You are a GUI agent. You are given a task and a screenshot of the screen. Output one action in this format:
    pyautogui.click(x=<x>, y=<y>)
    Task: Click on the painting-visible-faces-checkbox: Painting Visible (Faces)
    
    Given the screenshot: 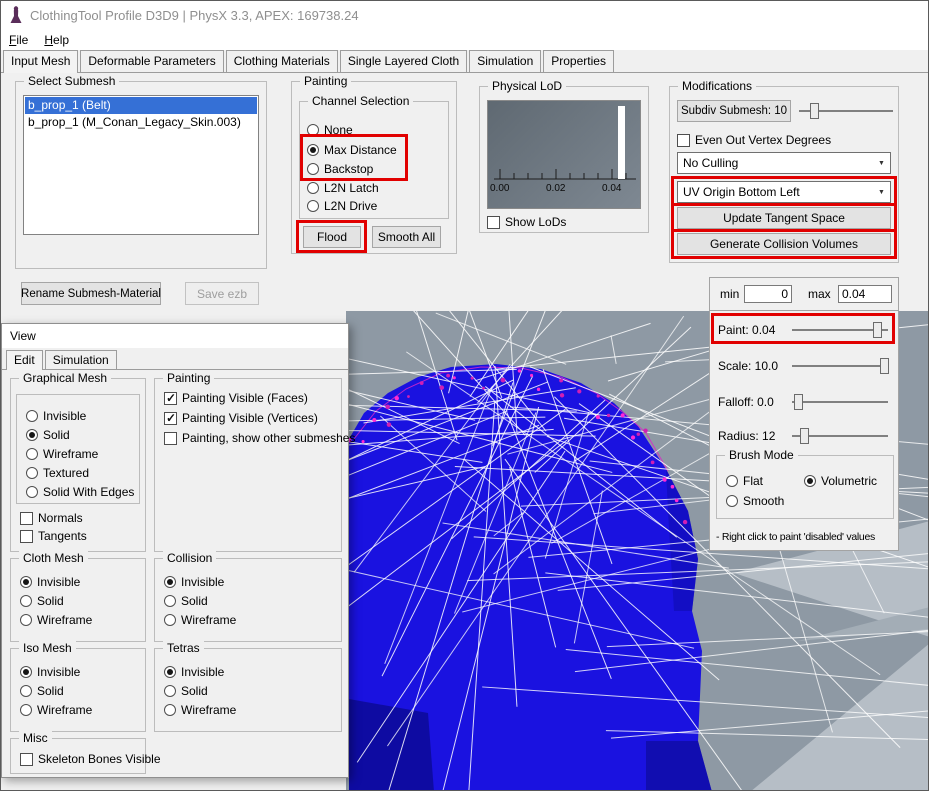 What is the action you would take?
    pyautogui.click(x=236, y=398)
    